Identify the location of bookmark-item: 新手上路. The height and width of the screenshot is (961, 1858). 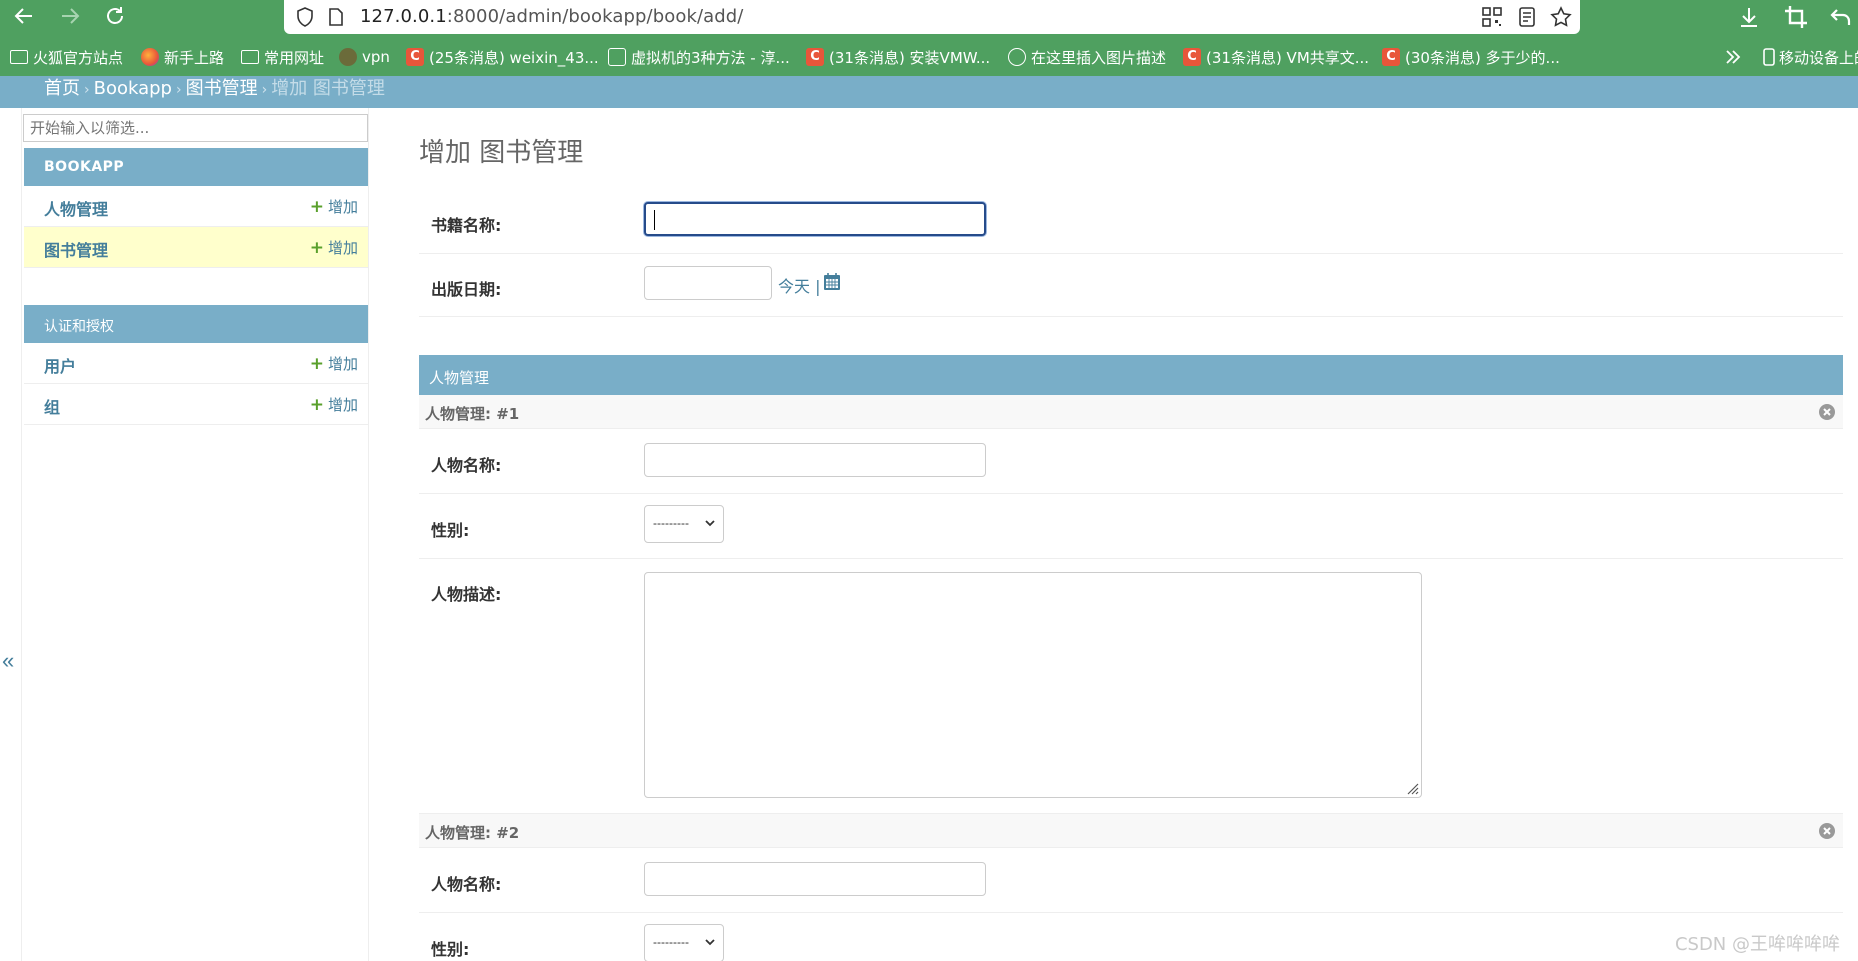
(182, 57).